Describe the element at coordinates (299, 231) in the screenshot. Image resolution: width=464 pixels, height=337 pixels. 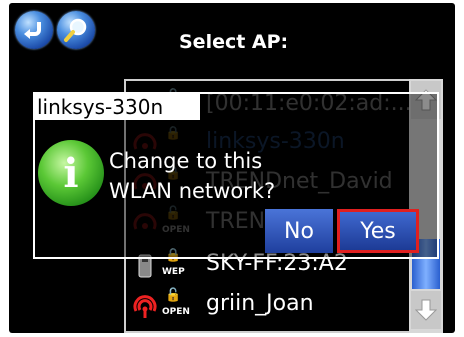
I see `no-button: No` at that location.